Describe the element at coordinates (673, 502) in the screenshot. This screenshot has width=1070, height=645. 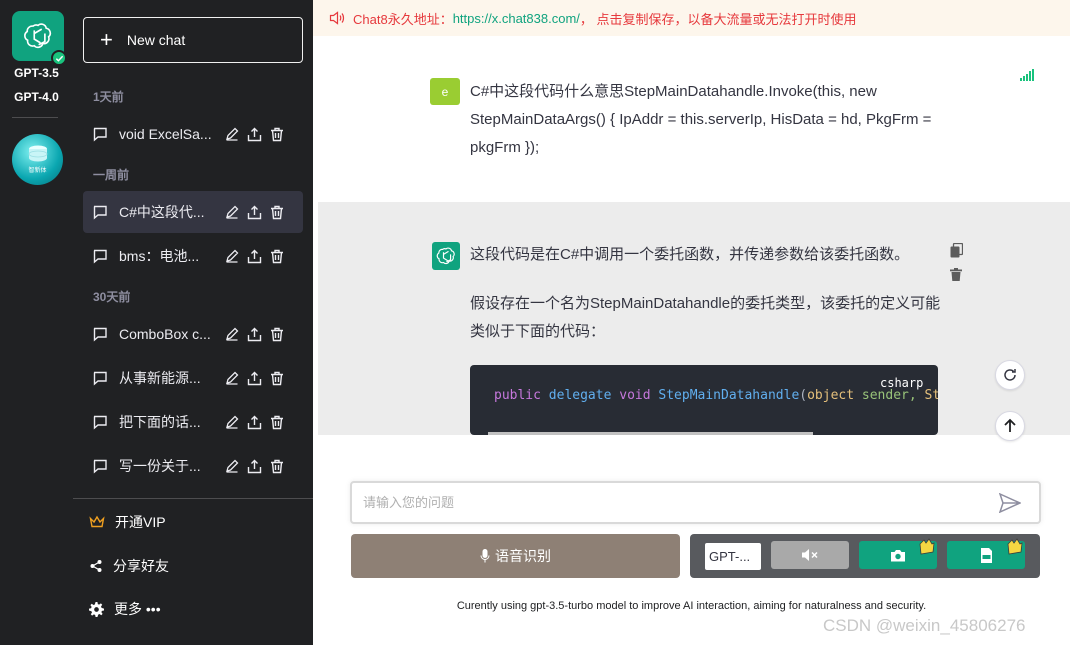
I see `message-input` at that location.